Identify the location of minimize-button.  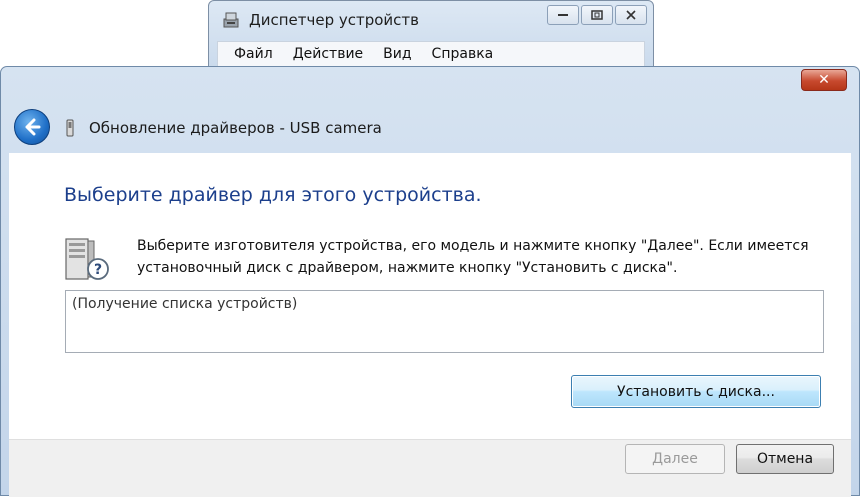
(563, 15).